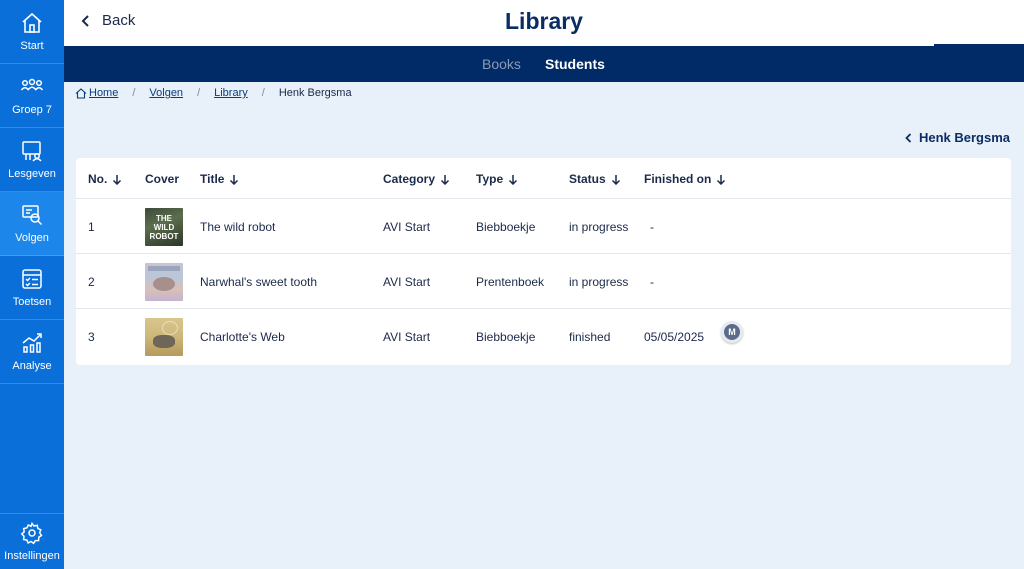 The width and height of the screenshot is (1024, 569). I want to click on cell-no: 2, so click(91, 282).